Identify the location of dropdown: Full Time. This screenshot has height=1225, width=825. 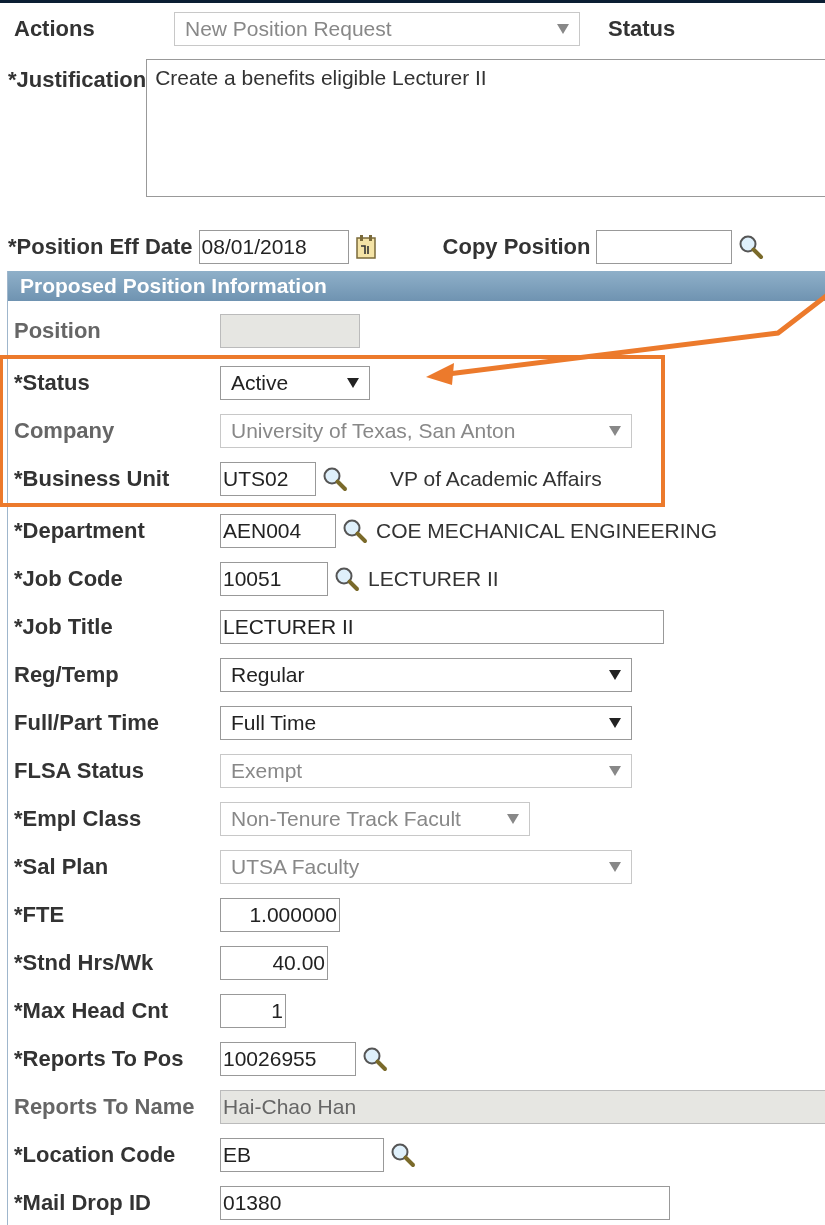
(426, 723).